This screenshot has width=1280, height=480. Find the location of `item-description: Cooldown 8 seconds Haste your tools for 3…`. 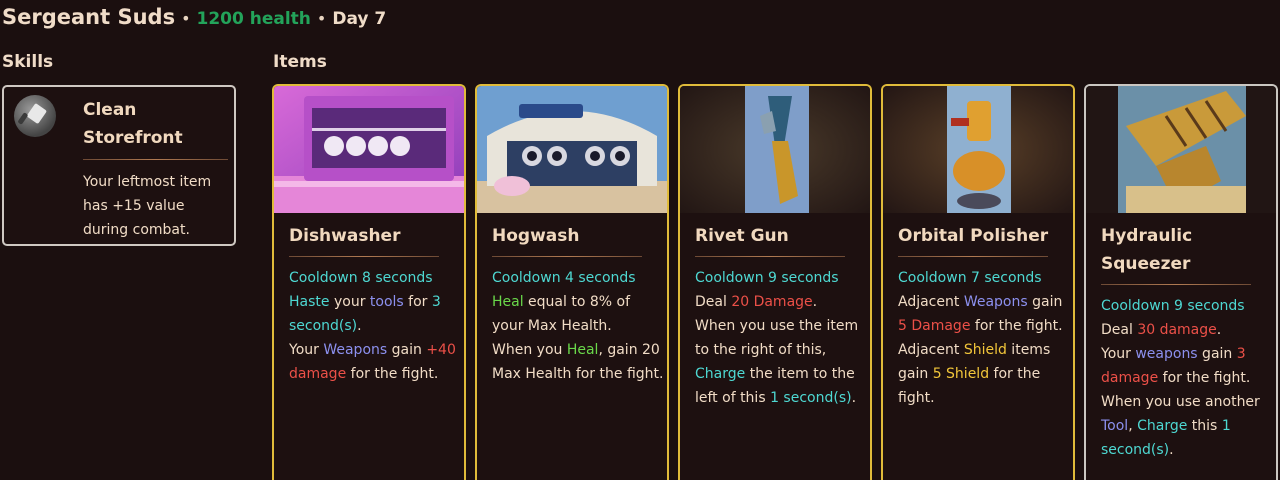

item-description: Cooldown 8 seconds Haste your tools for 3… is located at coordinates (375, 326).